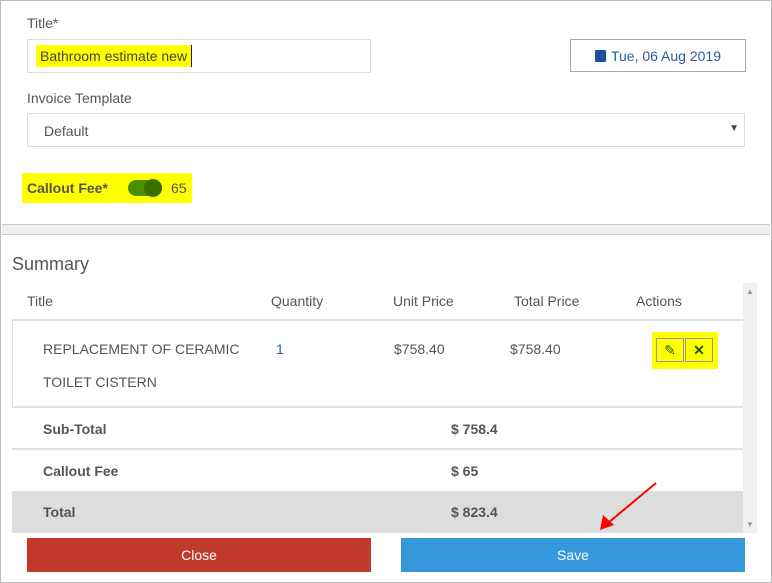  I want to click on annotation-arrow, so click(628, 506).